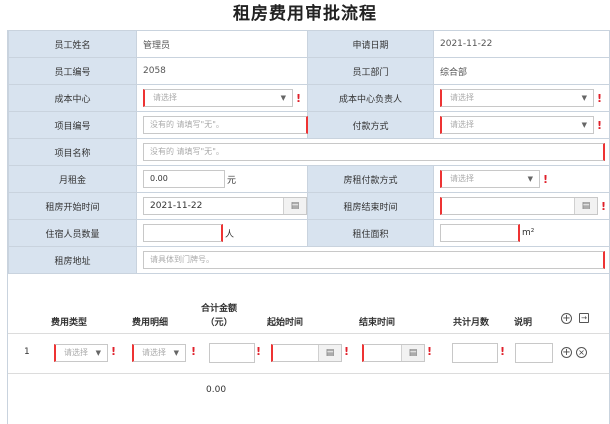 The width and height of the screenshot is (610, 424). Describe the element at coordinates (284, 323) in the screenshot. I see `header-start: 起始时间` at that location.